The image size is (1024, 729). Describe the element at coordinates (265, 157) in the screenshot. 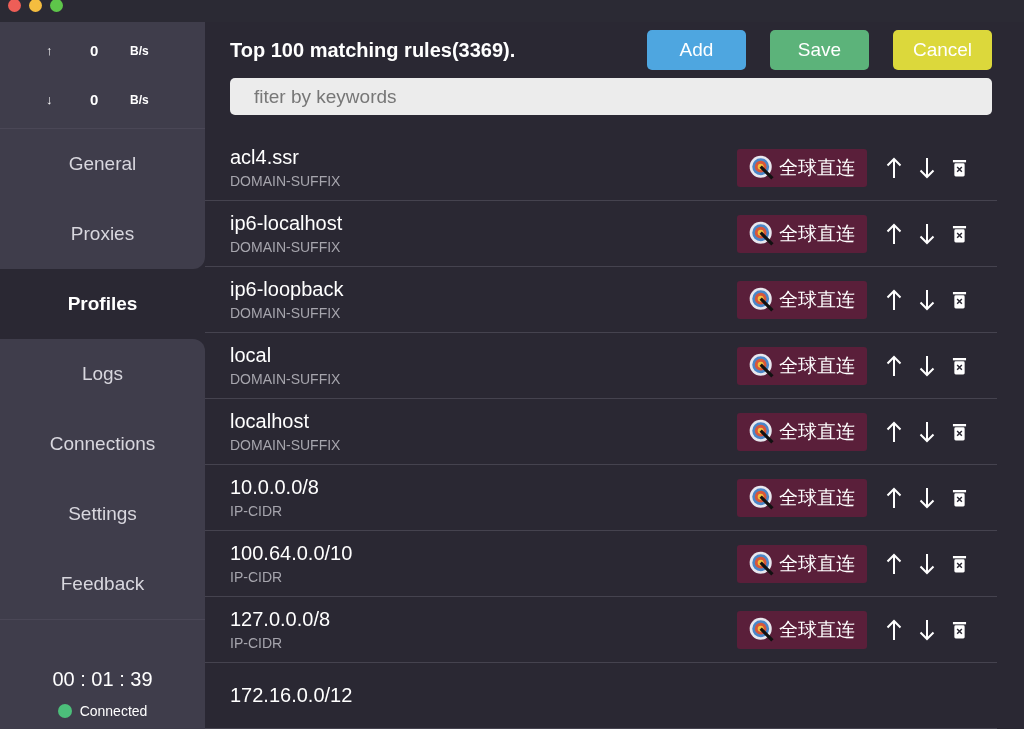

I see `rule-name: acl4.ssr` at that location.